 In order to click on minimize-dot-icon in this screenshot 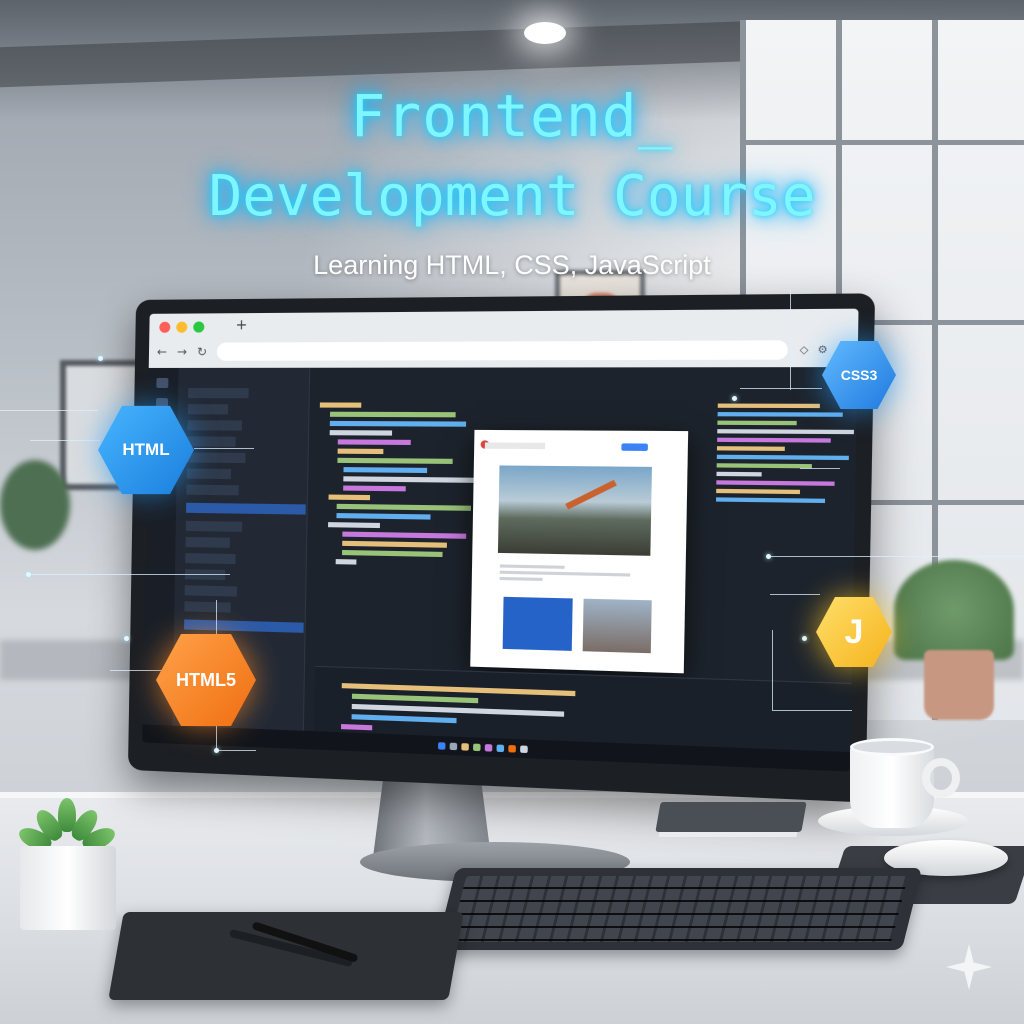, I will do `click(182, 327)`.